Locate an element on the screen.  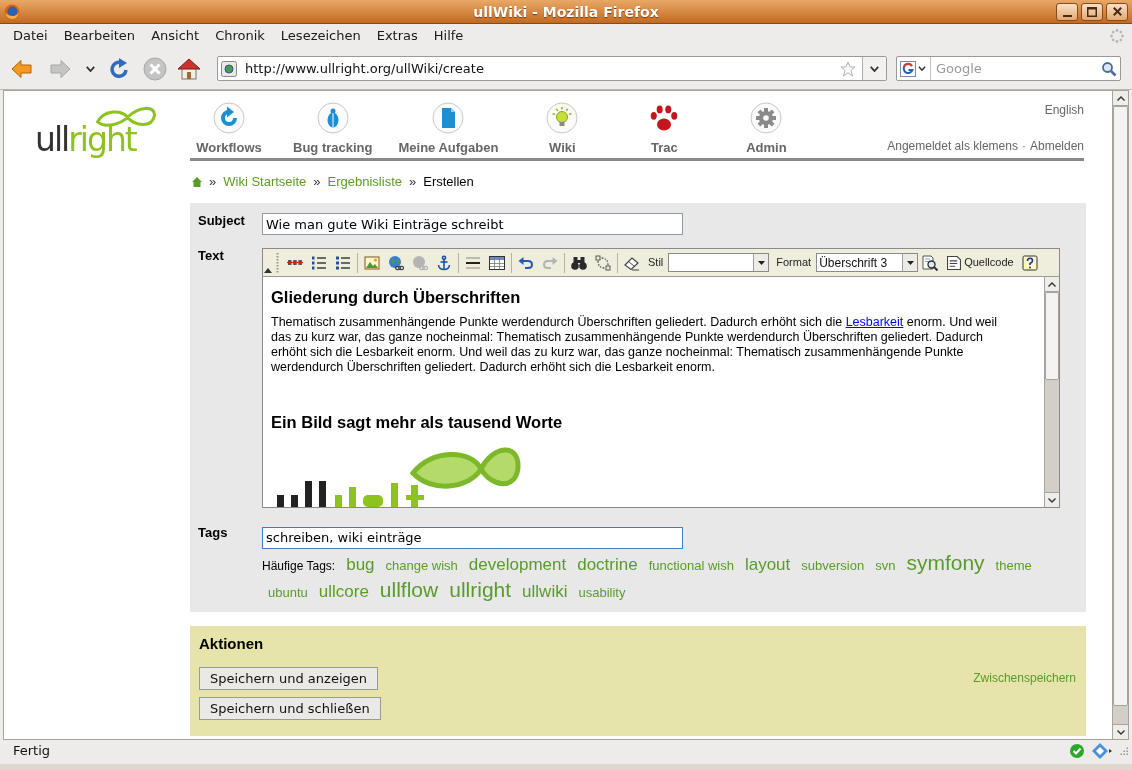
scrollbar-thumb is located at coordinates (1052, 336).